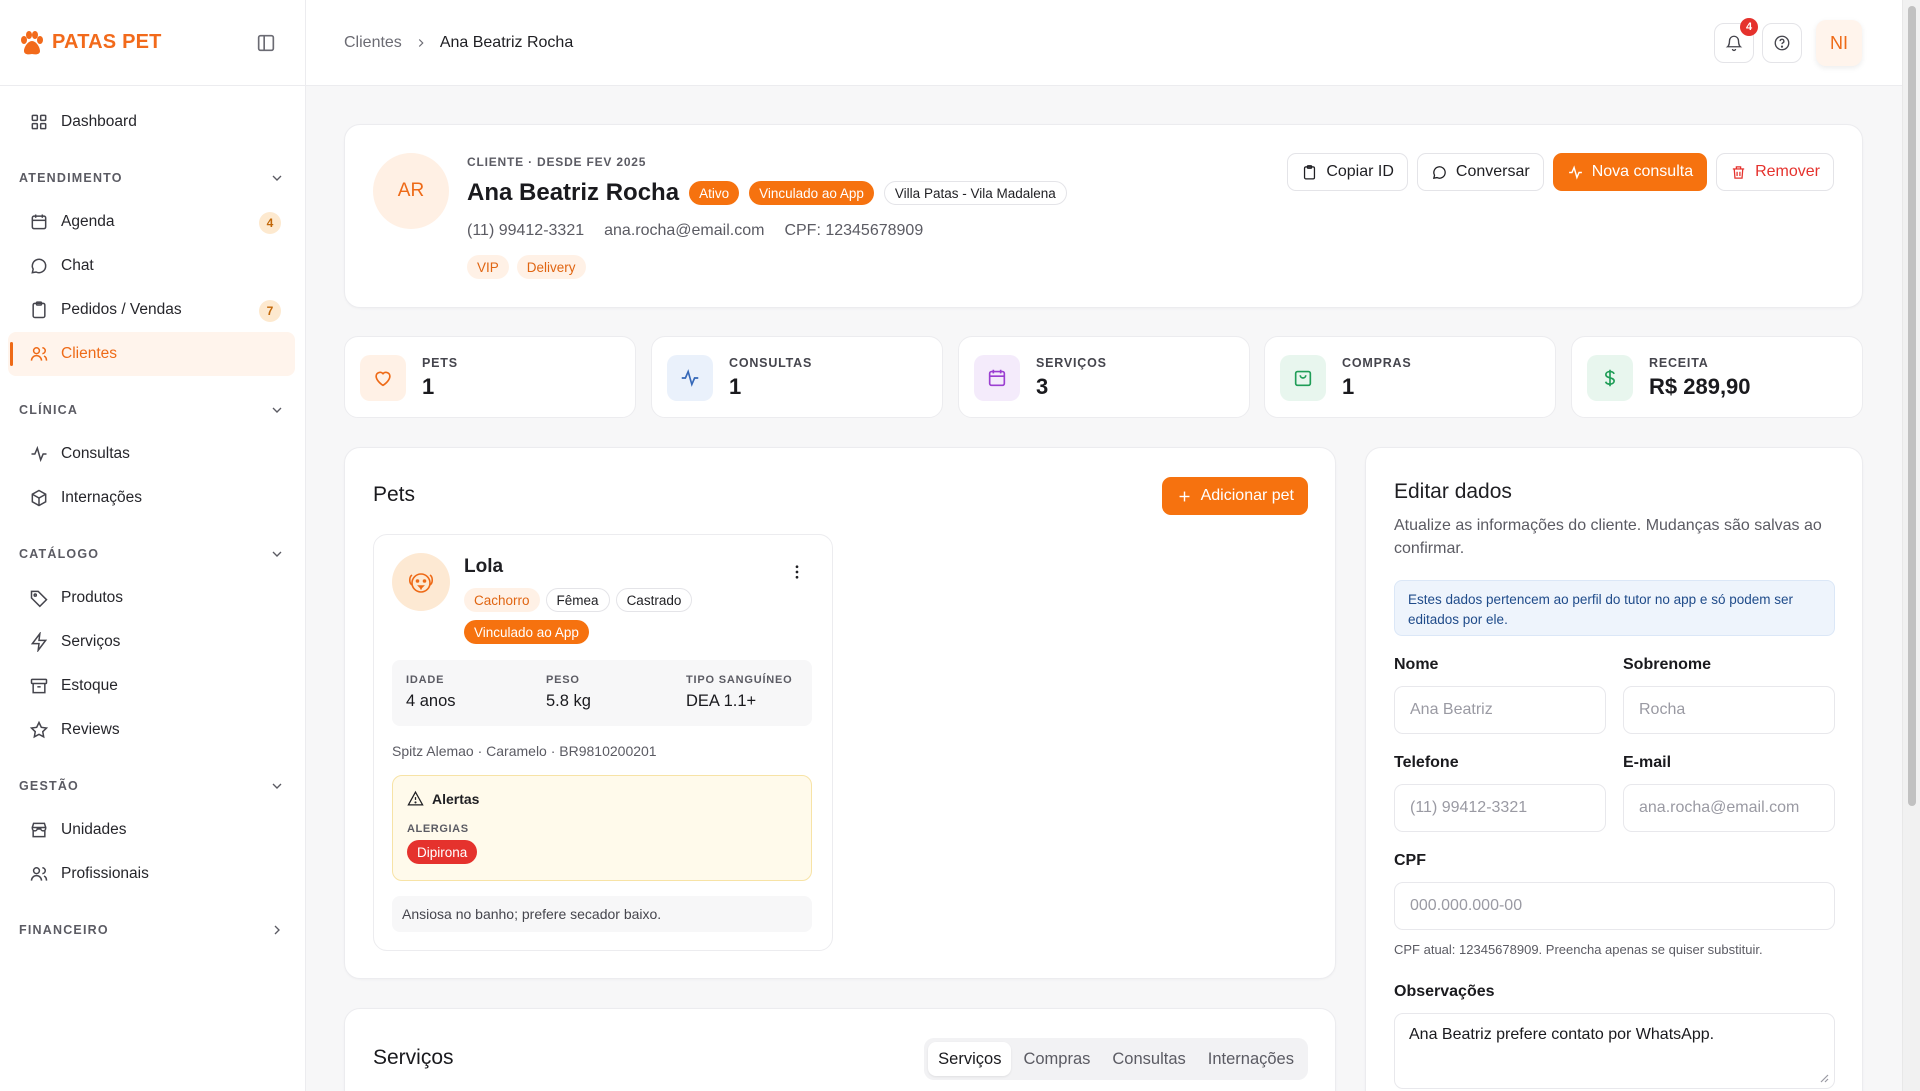 The image size is (1920, 1091). What do you see at coordinates (270, 311) in the screenshot?
I see `count-badge: 7` at bounding box center [270, 311].